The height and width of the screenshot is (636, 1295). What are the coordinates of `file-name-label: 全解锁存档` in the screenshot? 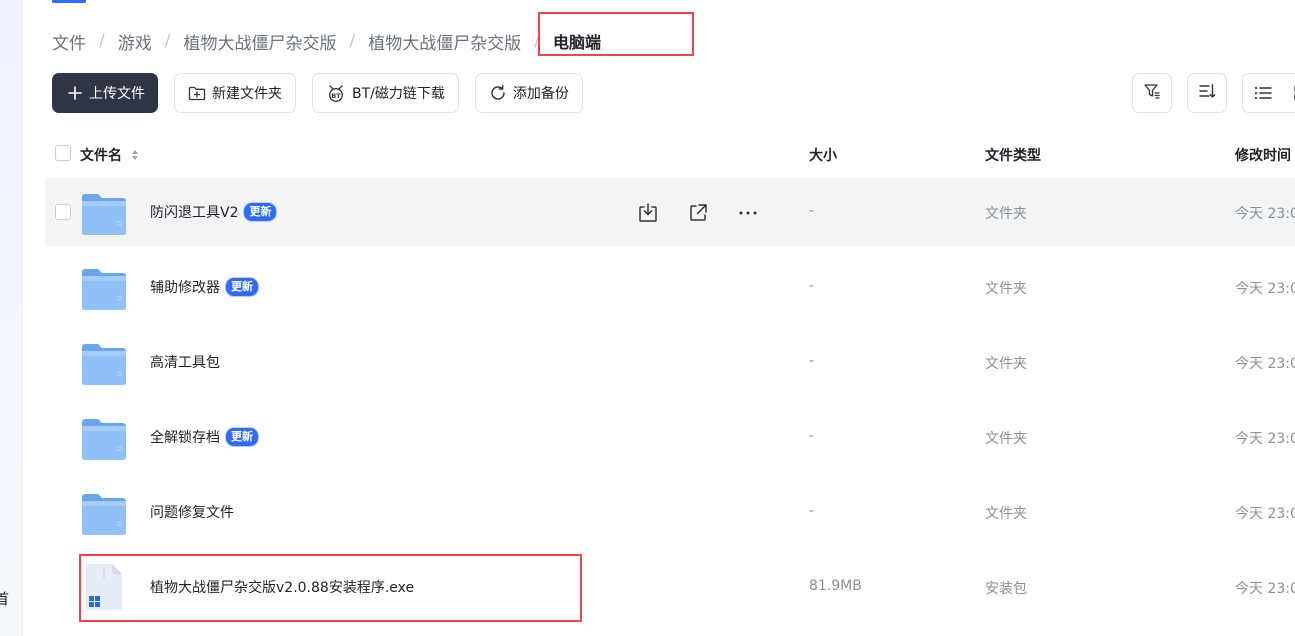 It's located at (185, 438).